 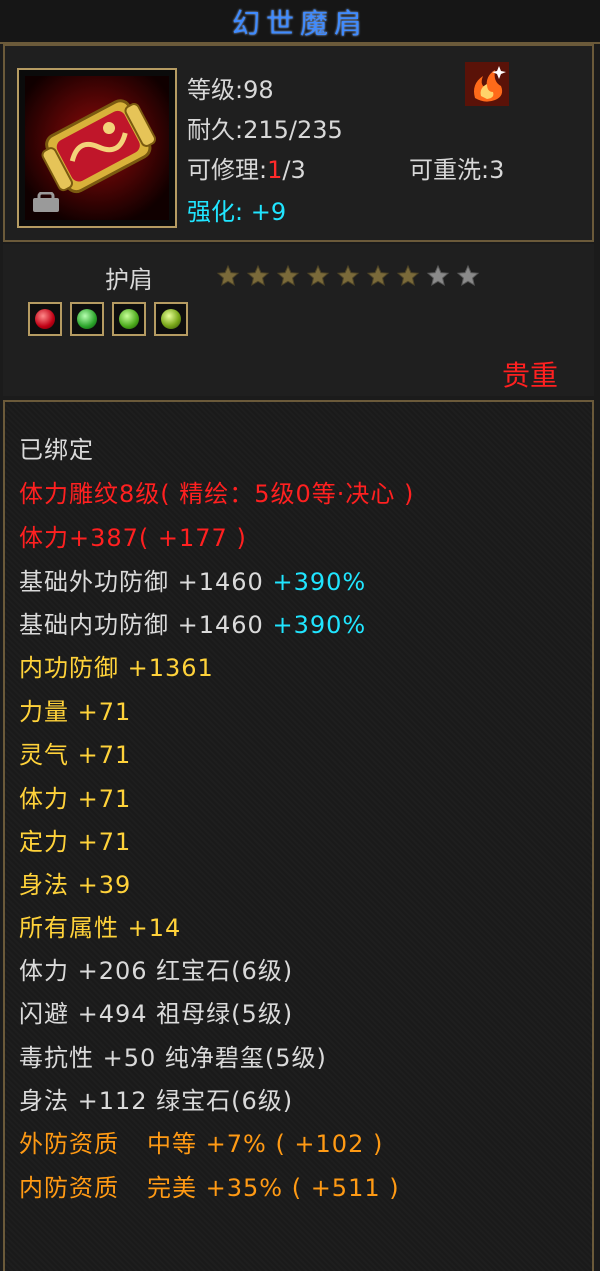 I want to click on level-label: 等级, so click(x=211, y=90).